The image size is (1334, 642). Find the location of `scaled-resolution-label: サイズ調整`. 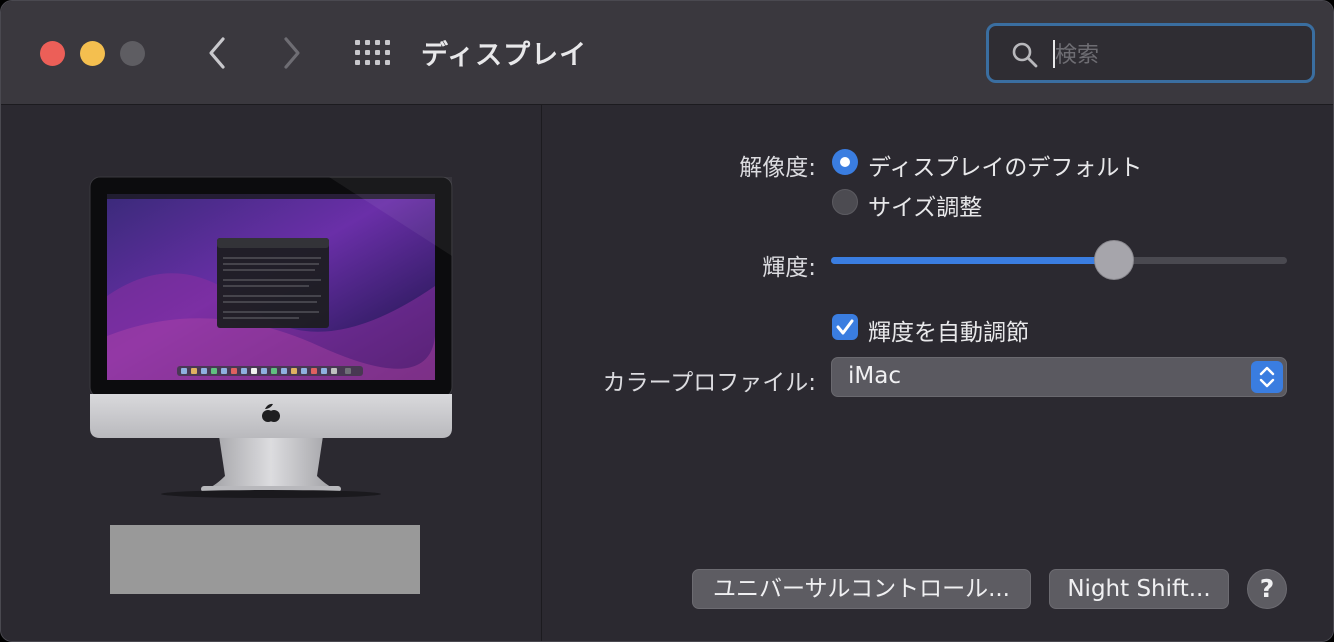

scaled-resolution-label: サイズ調整 is located at coordinates (925, 205).